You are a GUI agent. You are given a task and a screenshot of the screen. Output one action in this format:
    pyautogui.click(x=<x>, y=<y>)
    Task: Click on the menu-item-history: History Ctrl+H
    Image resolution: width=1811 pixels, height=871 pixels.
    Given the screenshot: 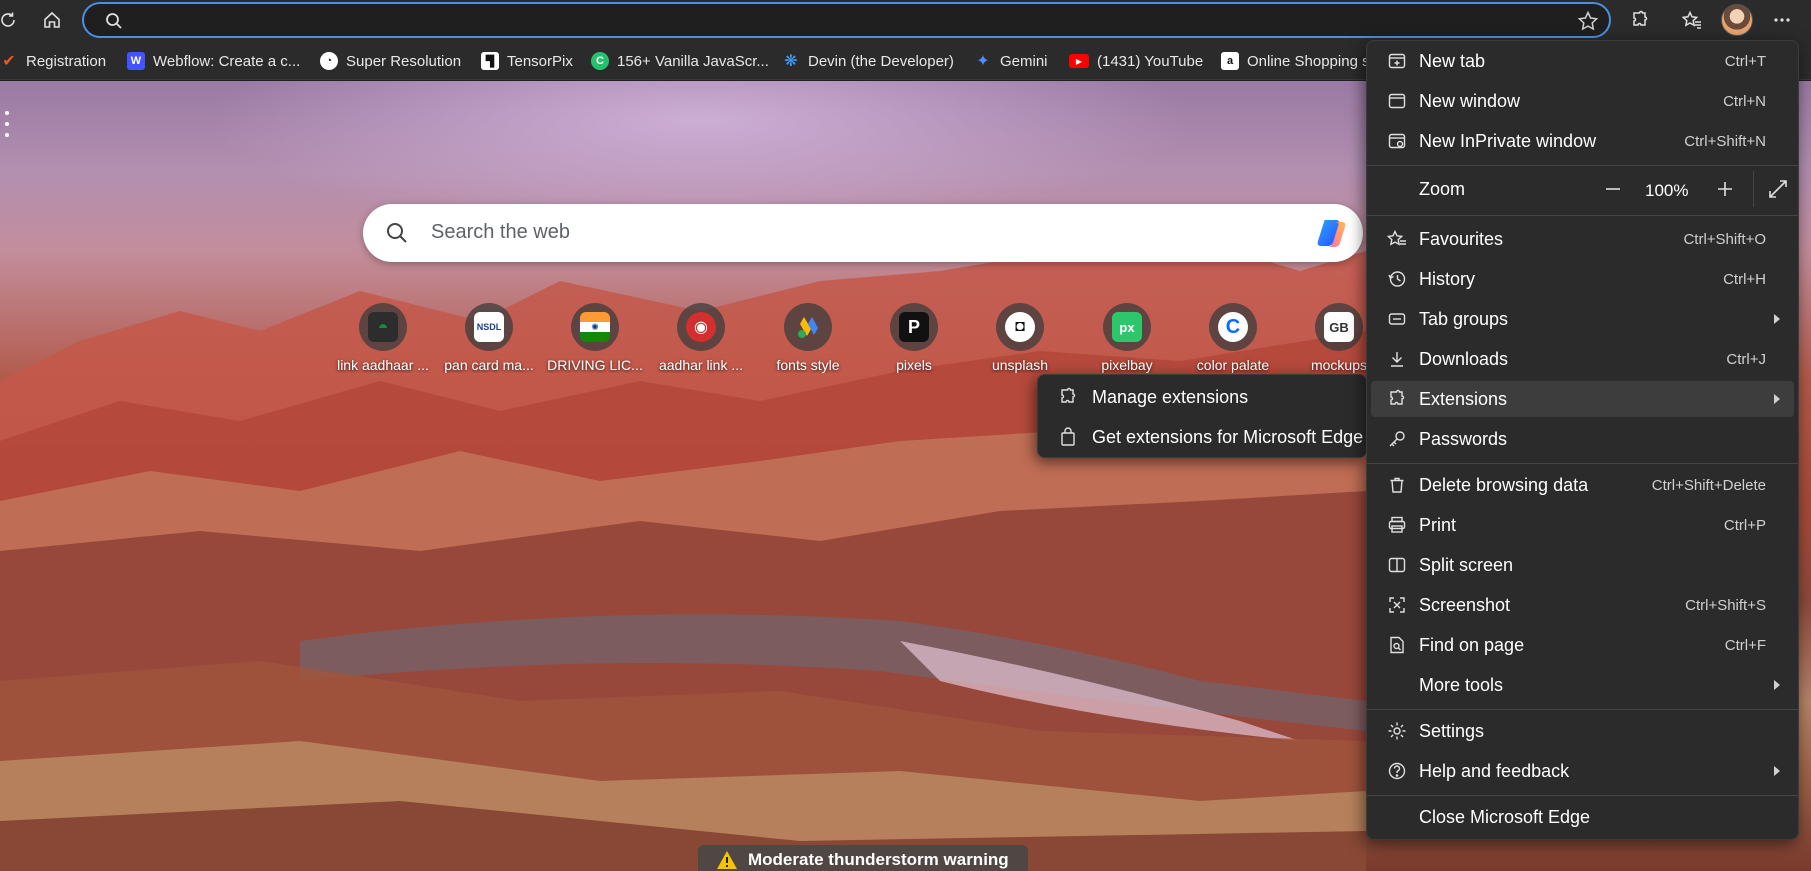 What is the action you would take?
    pyautogui.click(x=1582, y=279)
    